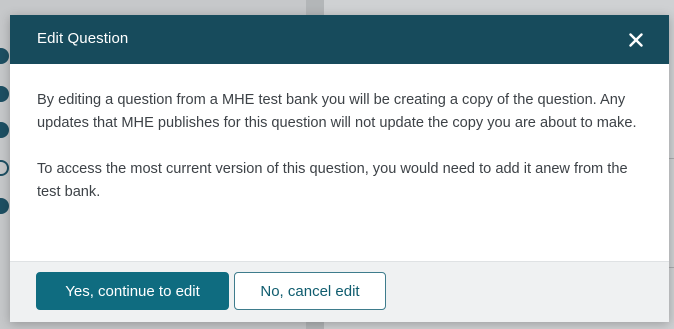  What do you see at coordinates (310, 291) in the screenshot?
I see `cancel-edit-button: No, cancel edit` at bounding box center [310, 291].